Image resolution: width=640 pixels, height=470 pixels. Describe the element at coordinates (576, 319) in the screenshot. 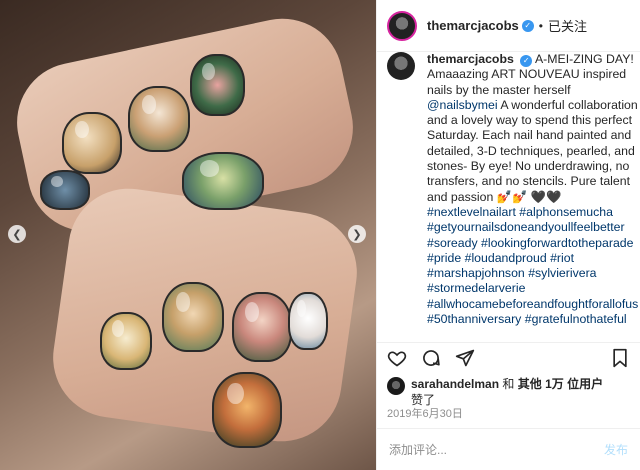

I see `hashtag-link: #gratefulnothateful` at that location.